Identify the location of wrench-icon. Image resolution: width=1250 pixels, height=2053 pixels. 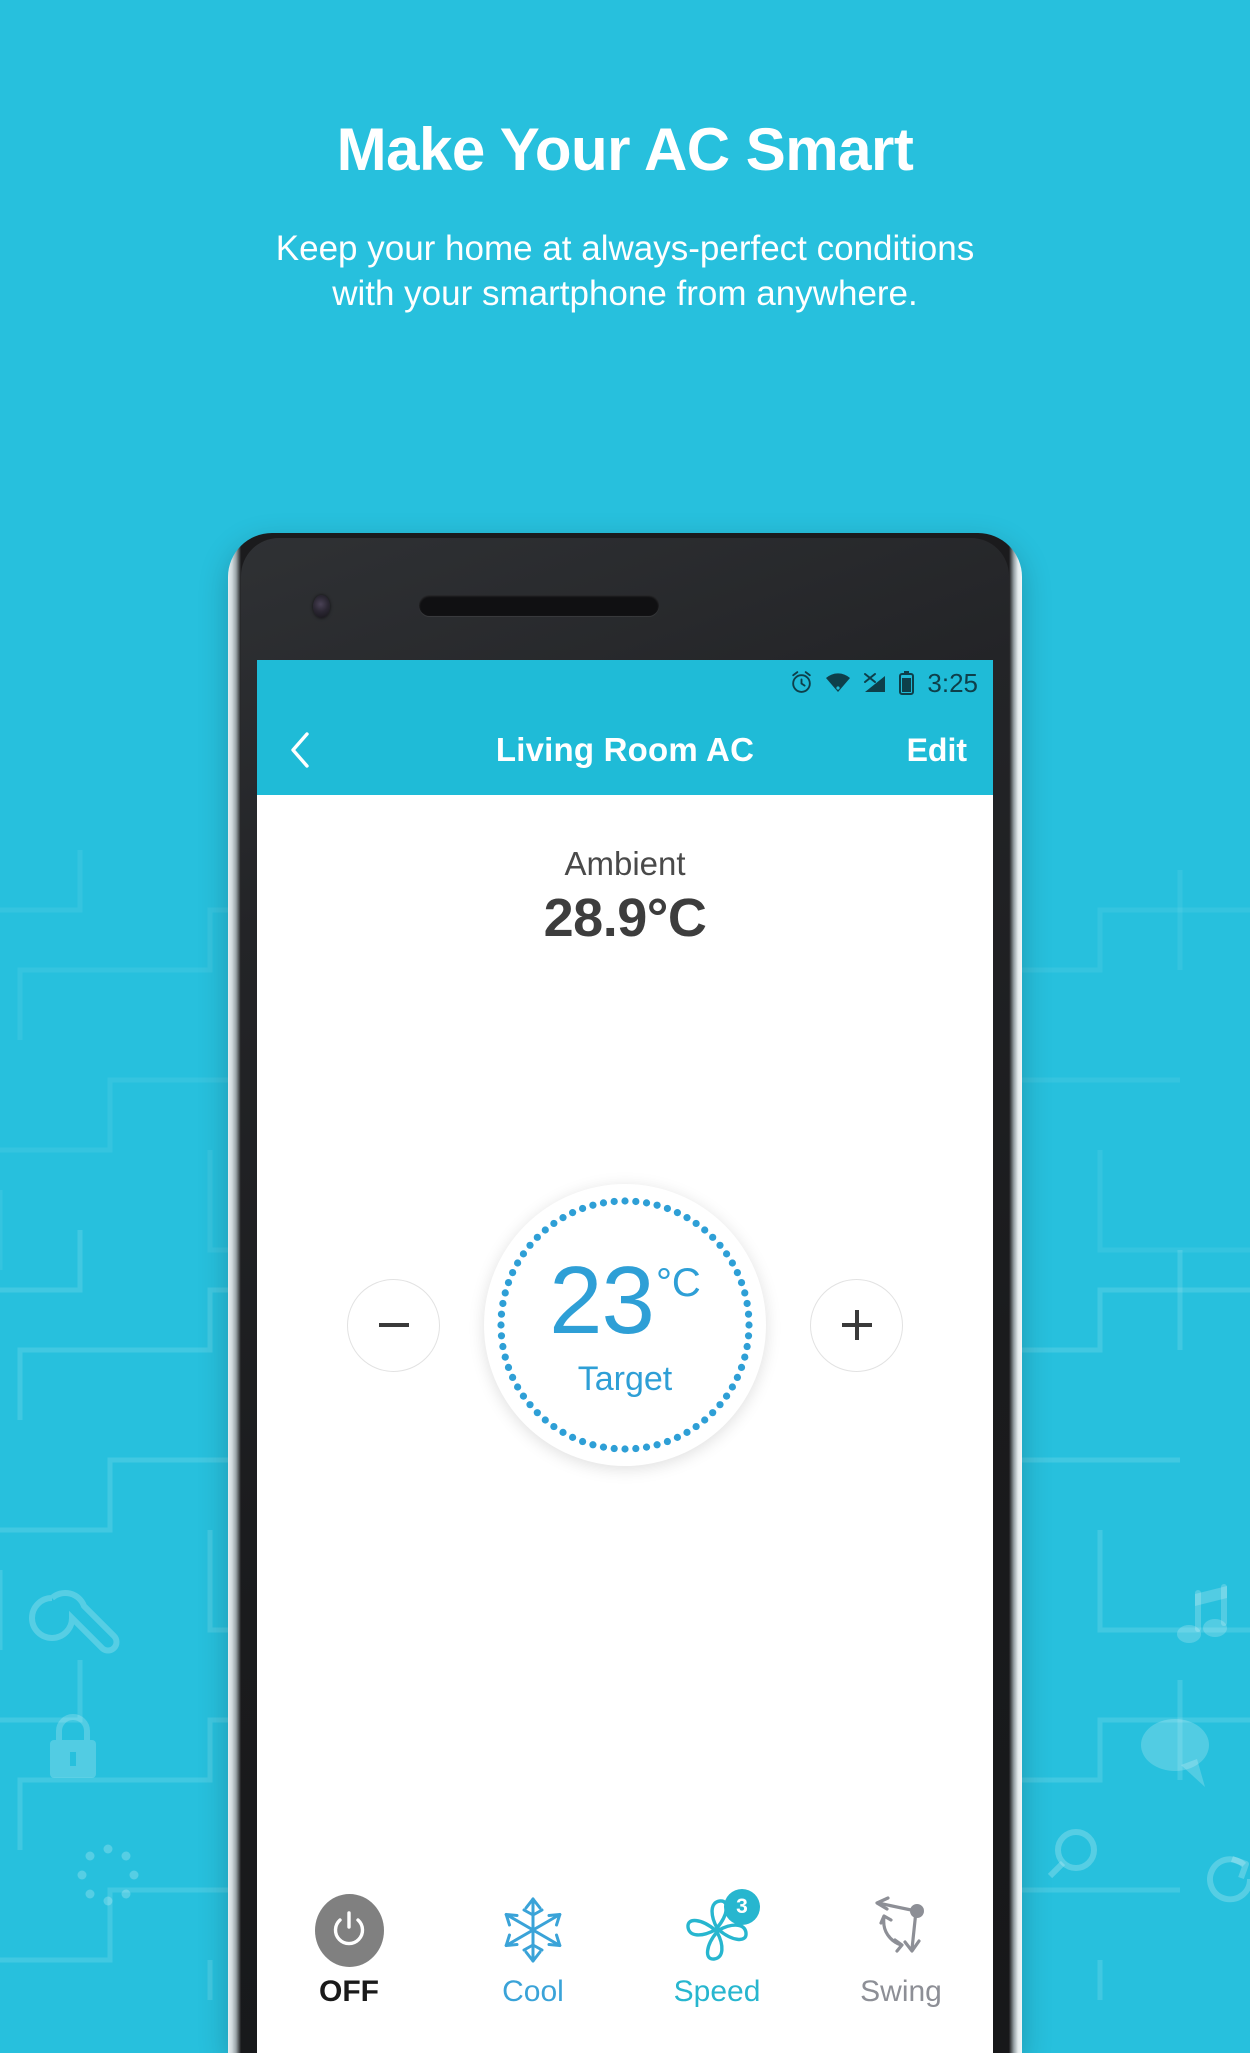
(74, 1621).